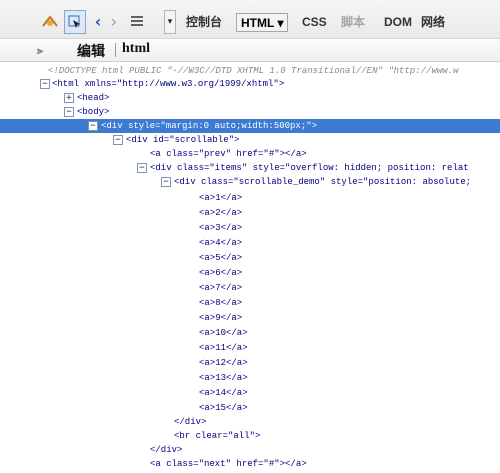 The height and width of the screenshot is (473, 500). What do you see at coordinates (250, 303) in the screenshot?
I see `tree-row-anchor: <a>8</a>` at bounding box center [250, 303].